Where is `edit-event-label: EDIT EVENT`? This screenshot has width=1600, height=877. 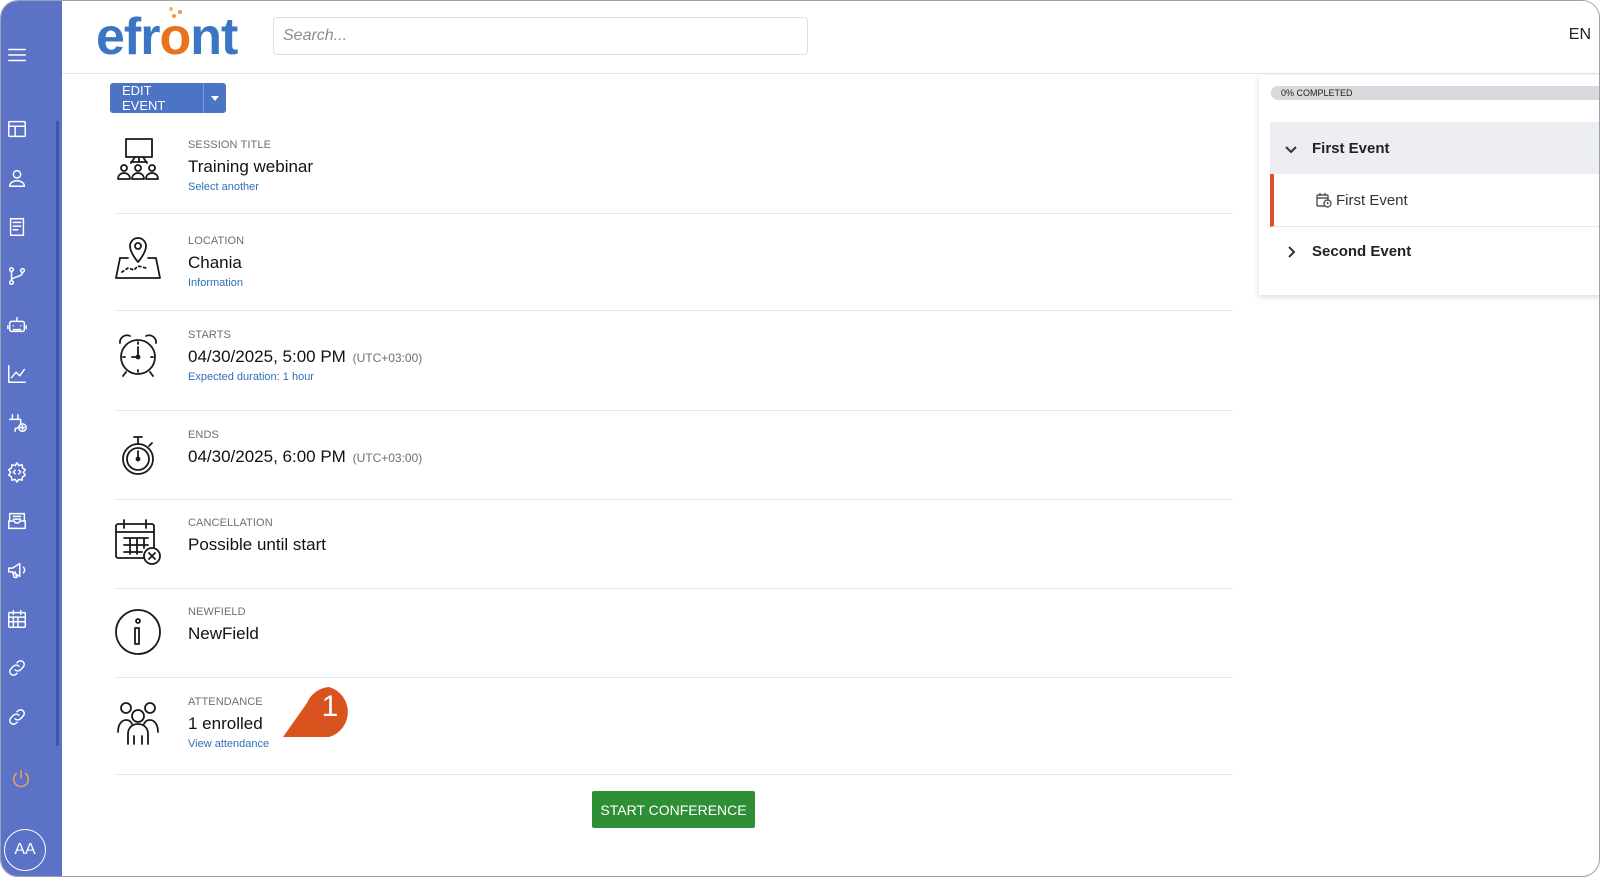
edit-event-label: EDIT EVENT is located at coordinates (156, 98).